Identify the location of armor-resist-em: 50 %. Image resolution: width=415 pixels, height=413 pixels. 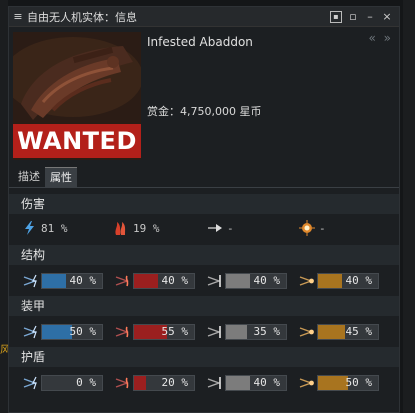
(62, 332).